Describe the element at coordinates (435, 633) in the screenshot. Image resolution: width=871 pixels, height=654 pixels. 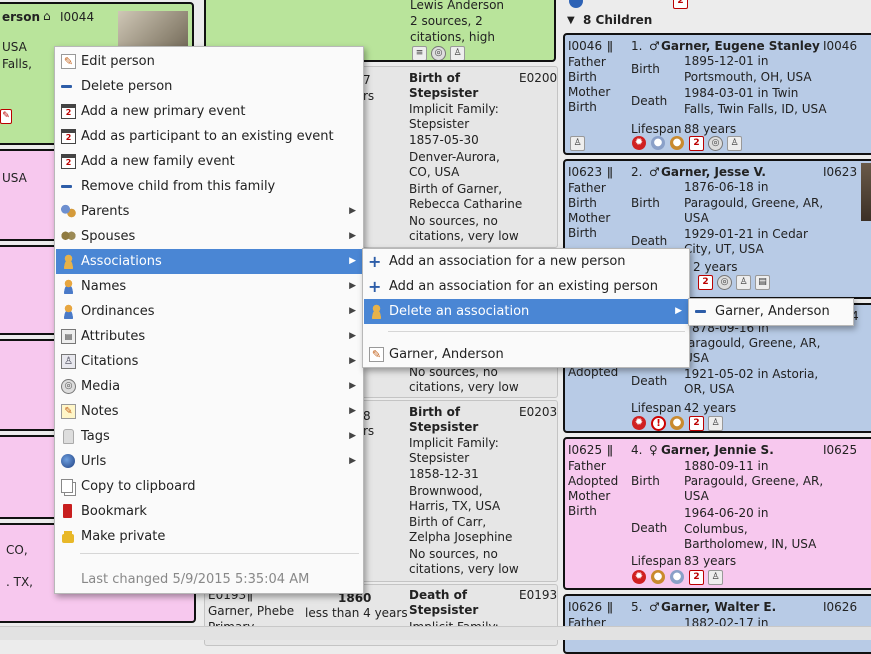
I see `bottom-scrollbar` at that location.